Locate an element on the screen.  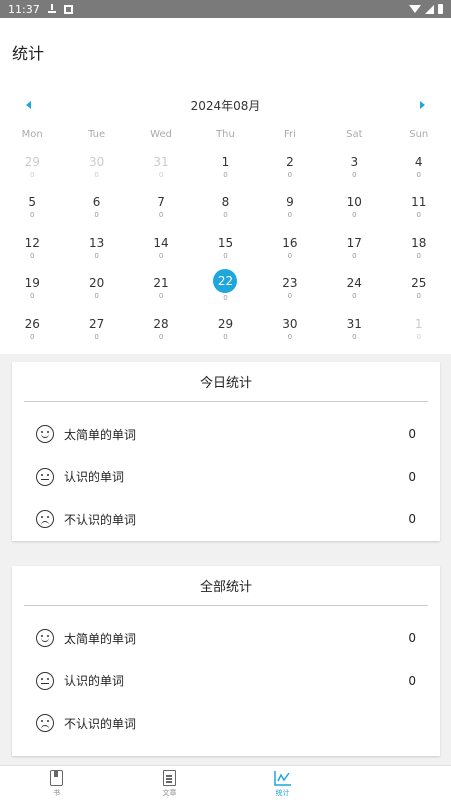
bottom-navigation: 书 文章 统计 is located at coordinates (225, 783).